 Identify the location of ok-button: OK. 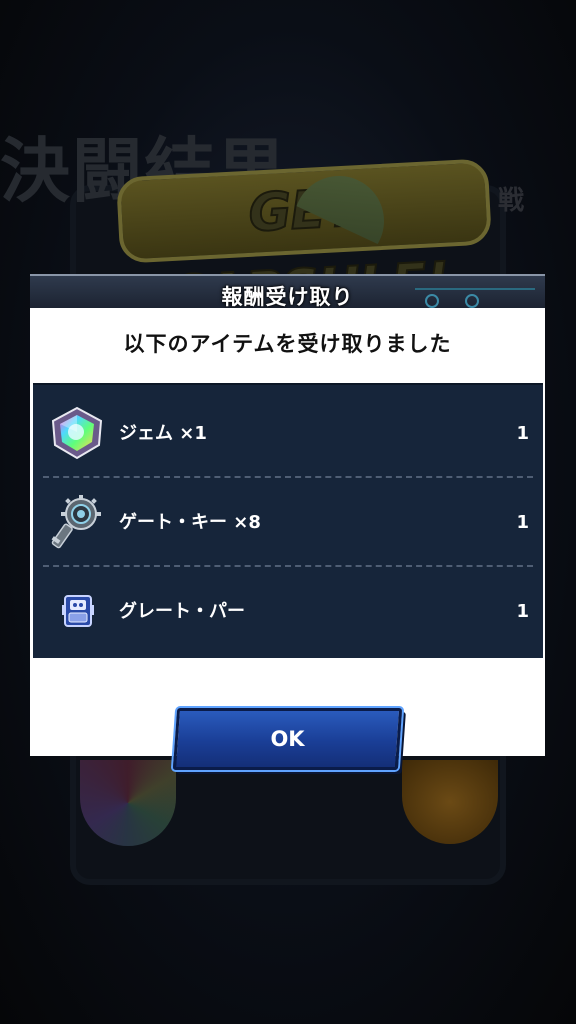
(287, 739).